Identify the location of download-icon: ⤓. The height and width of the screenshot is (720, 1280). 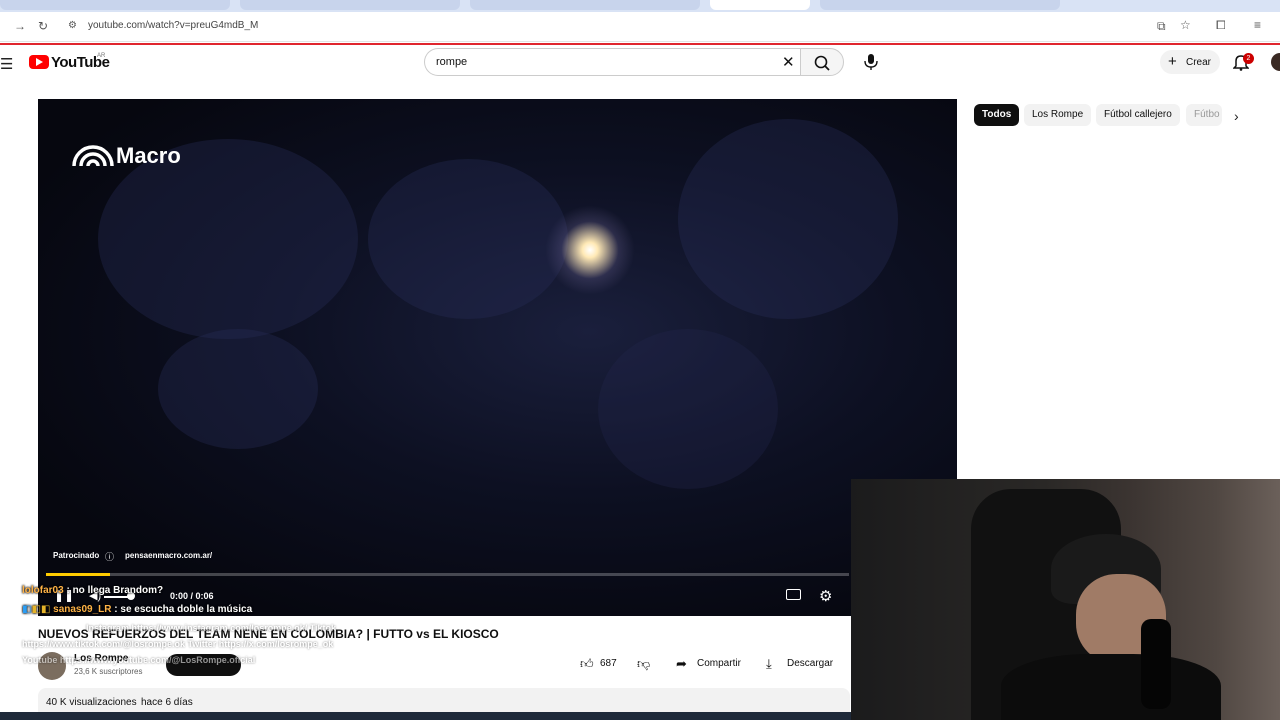
(769, 663).